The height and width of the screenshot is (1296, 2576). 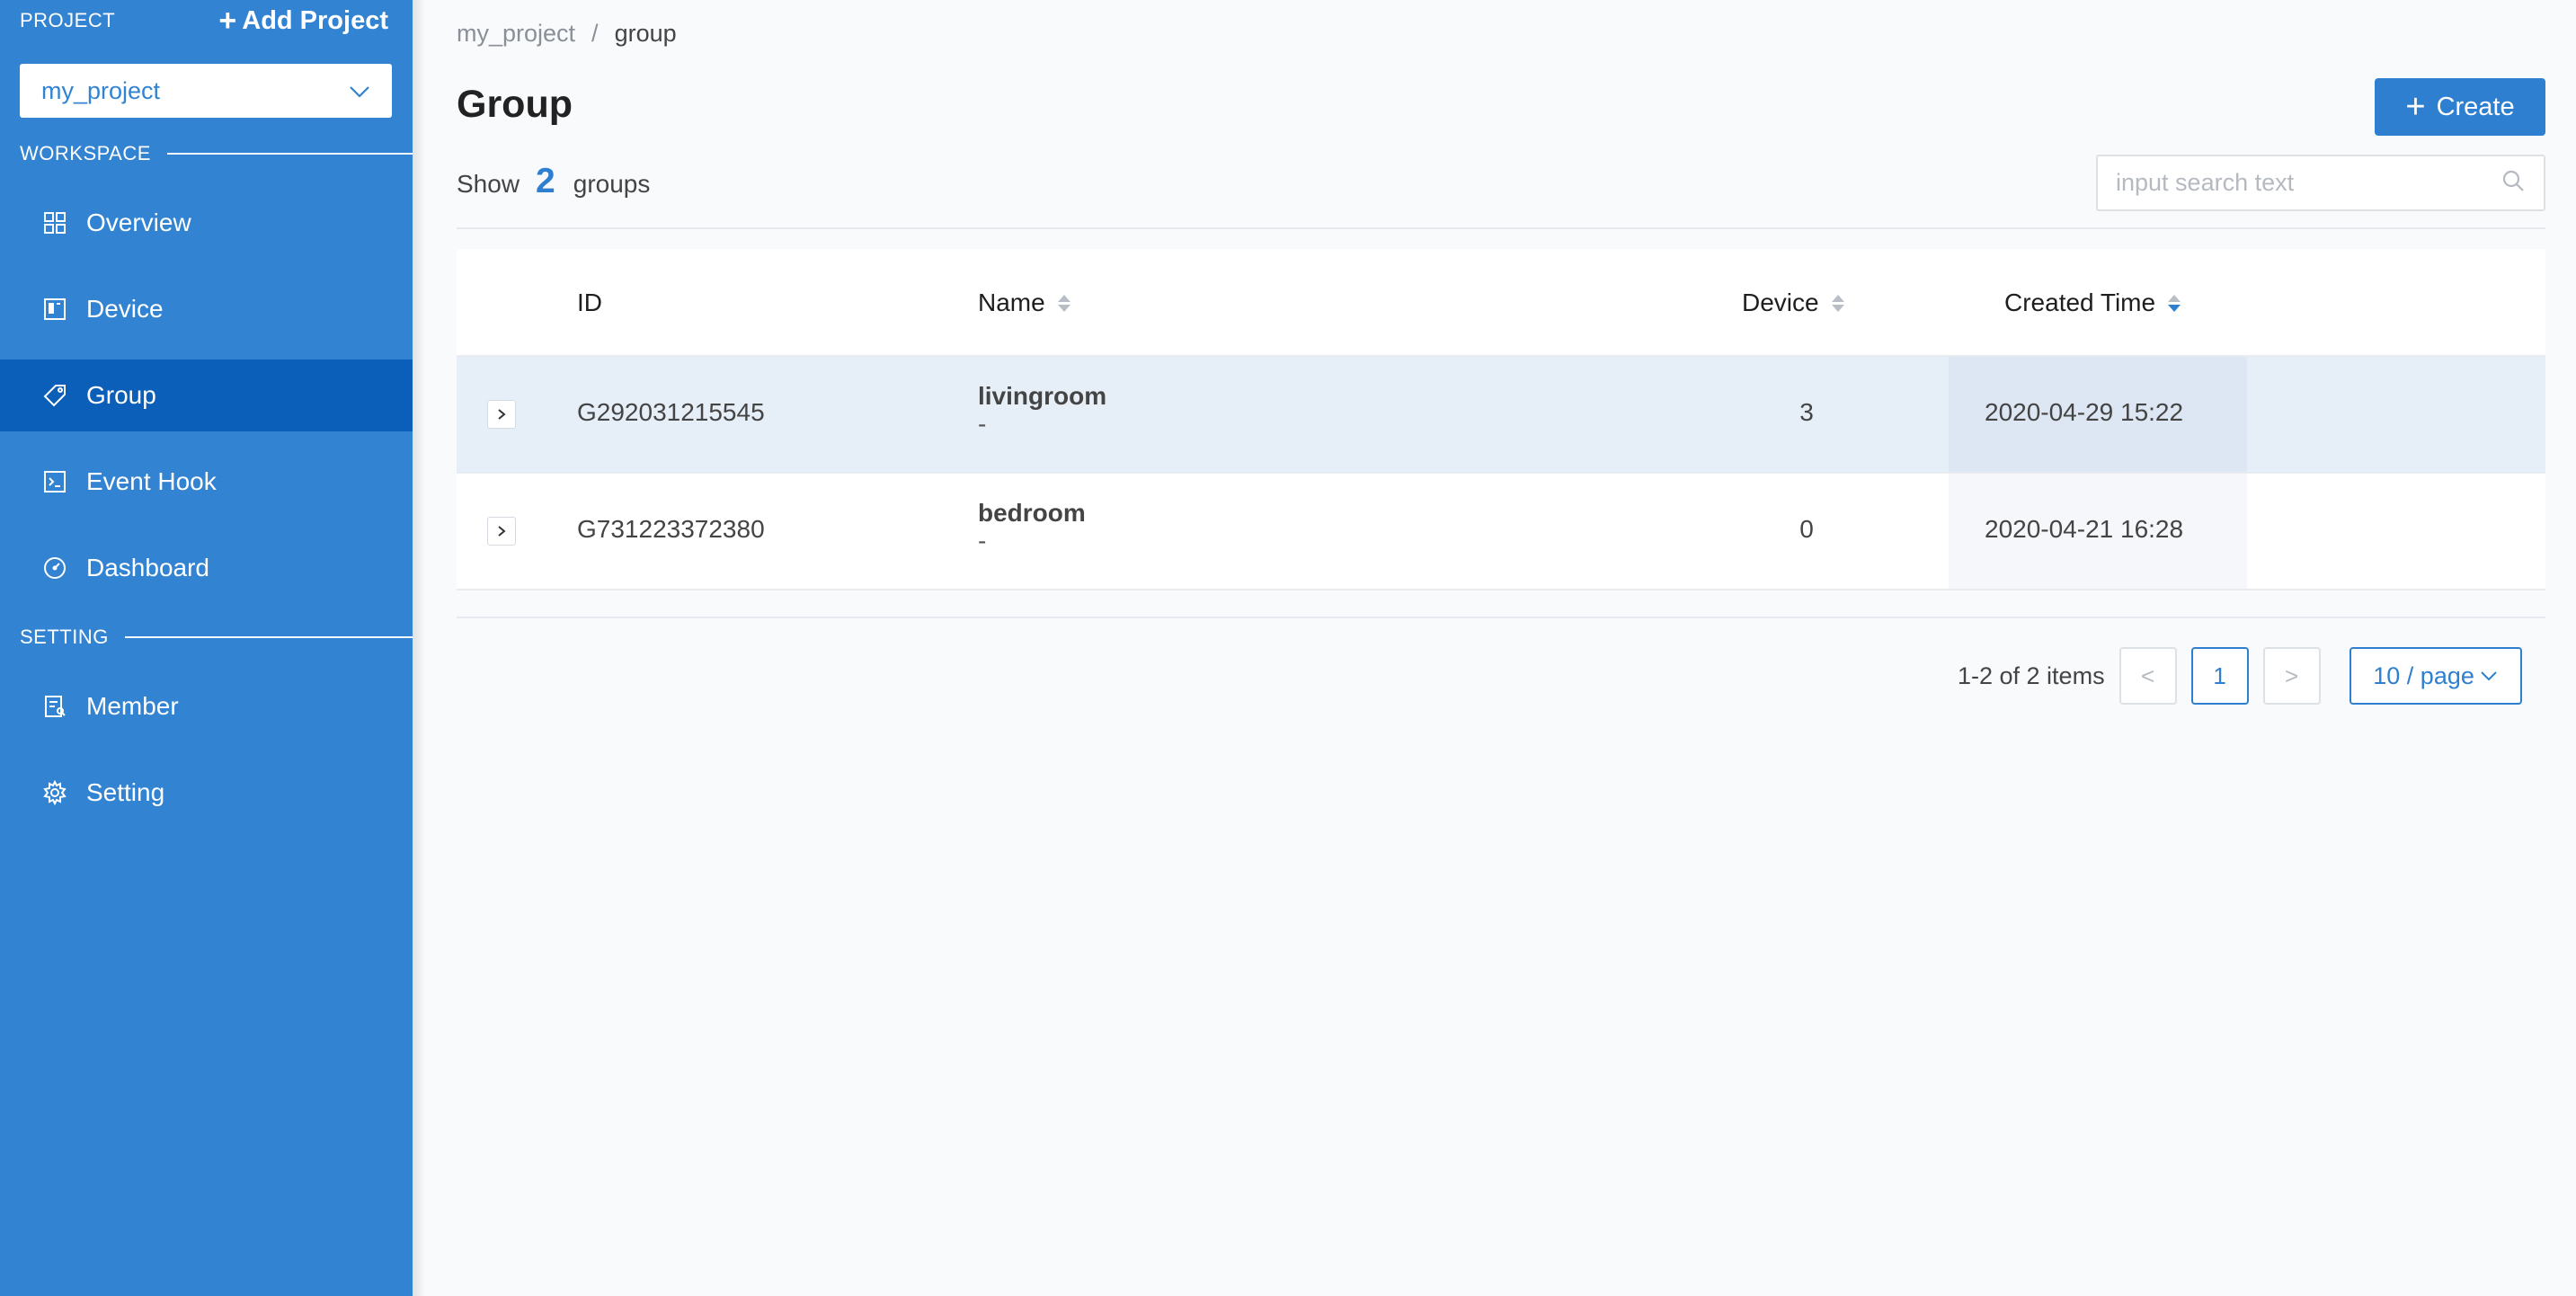 What do you see at coordinates (216, 637) in the screenshot?
I see `setting-divider: SETTING` at bounding box center [216, 637].